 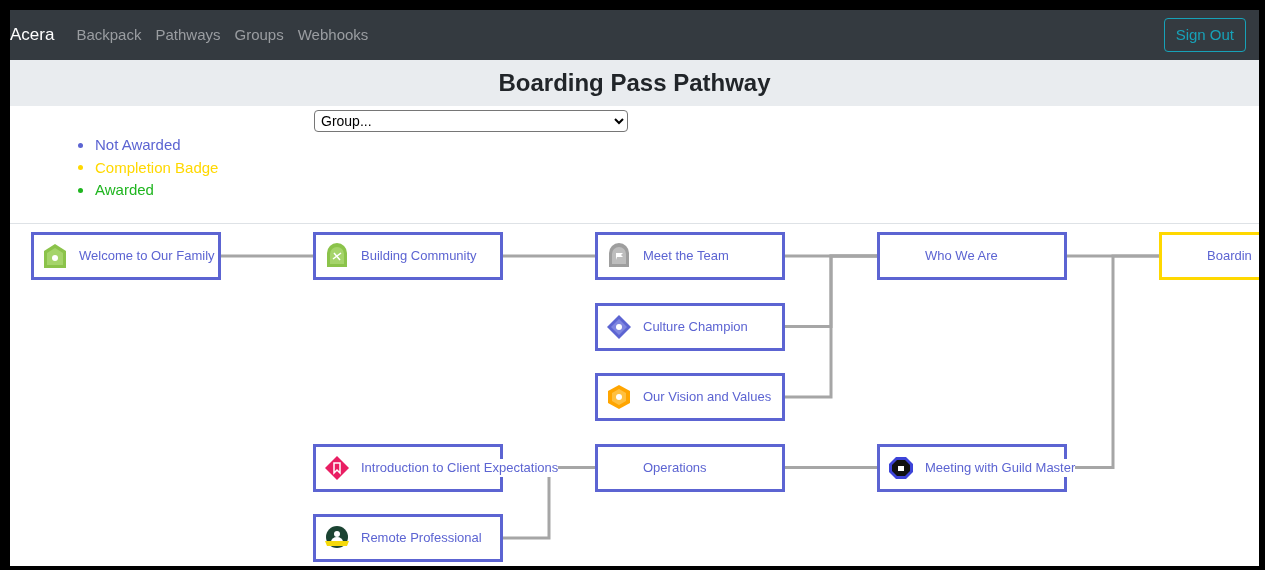 What do you see at coordinates (138, 145) in the screenshot?
I see `legend-label: Not Awarded` at bounding box center [138, 145].